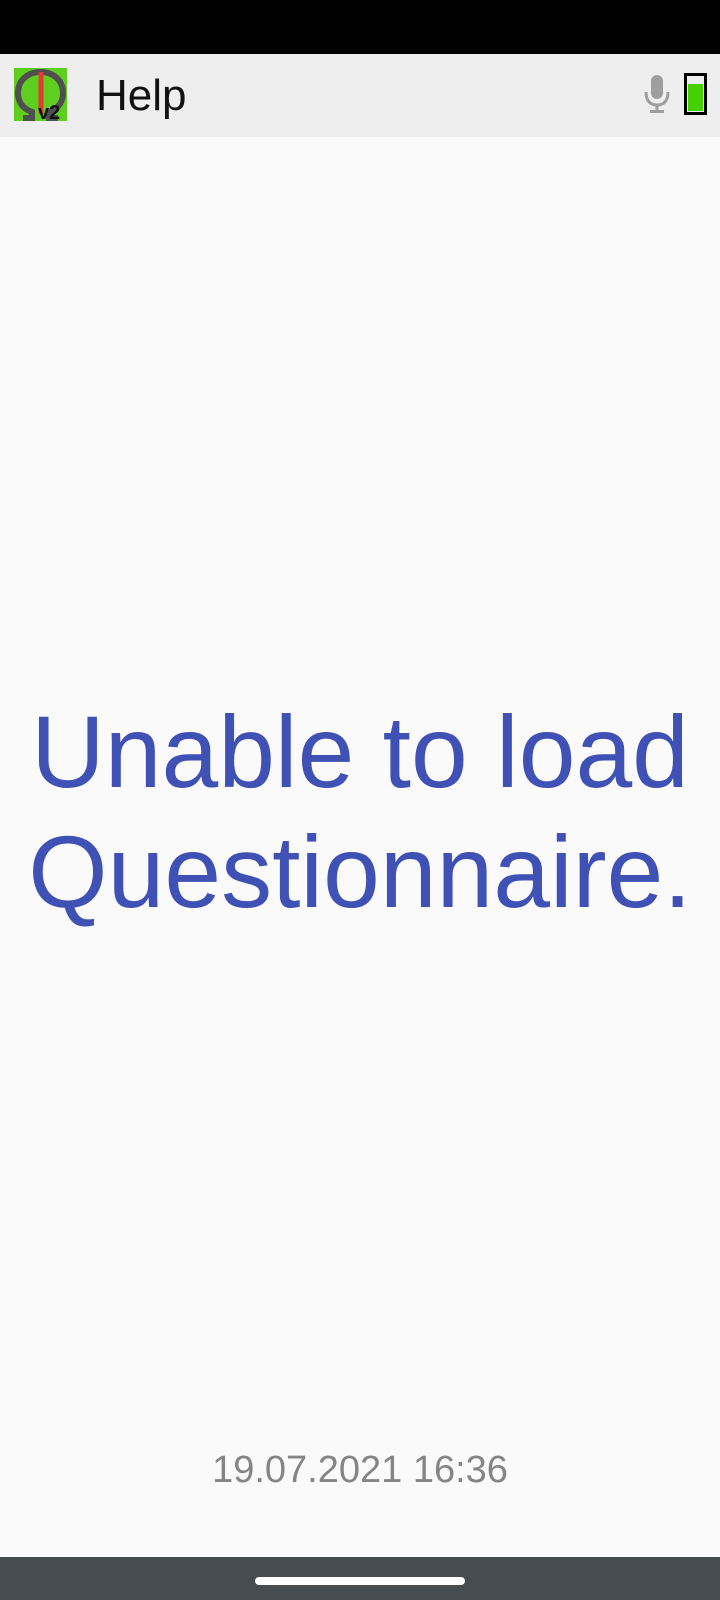 The height and width of the screenshot is (1600, 720). I want to click on microphone-icon, so click(657, 94).